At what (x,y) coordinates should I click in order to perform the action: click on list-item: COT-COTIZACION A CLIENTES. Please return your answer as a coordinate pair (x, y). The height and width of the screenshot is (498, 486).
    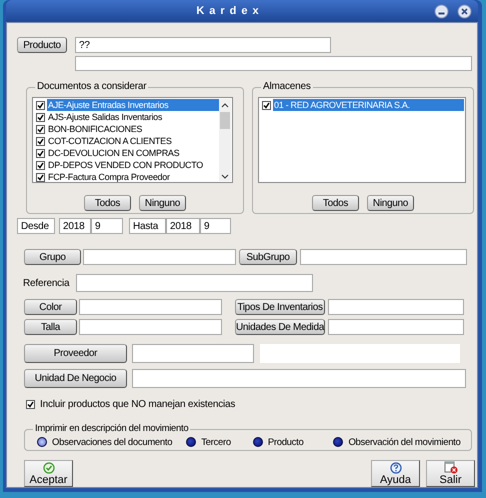
    Looking at the image, I should click on (133, 141).